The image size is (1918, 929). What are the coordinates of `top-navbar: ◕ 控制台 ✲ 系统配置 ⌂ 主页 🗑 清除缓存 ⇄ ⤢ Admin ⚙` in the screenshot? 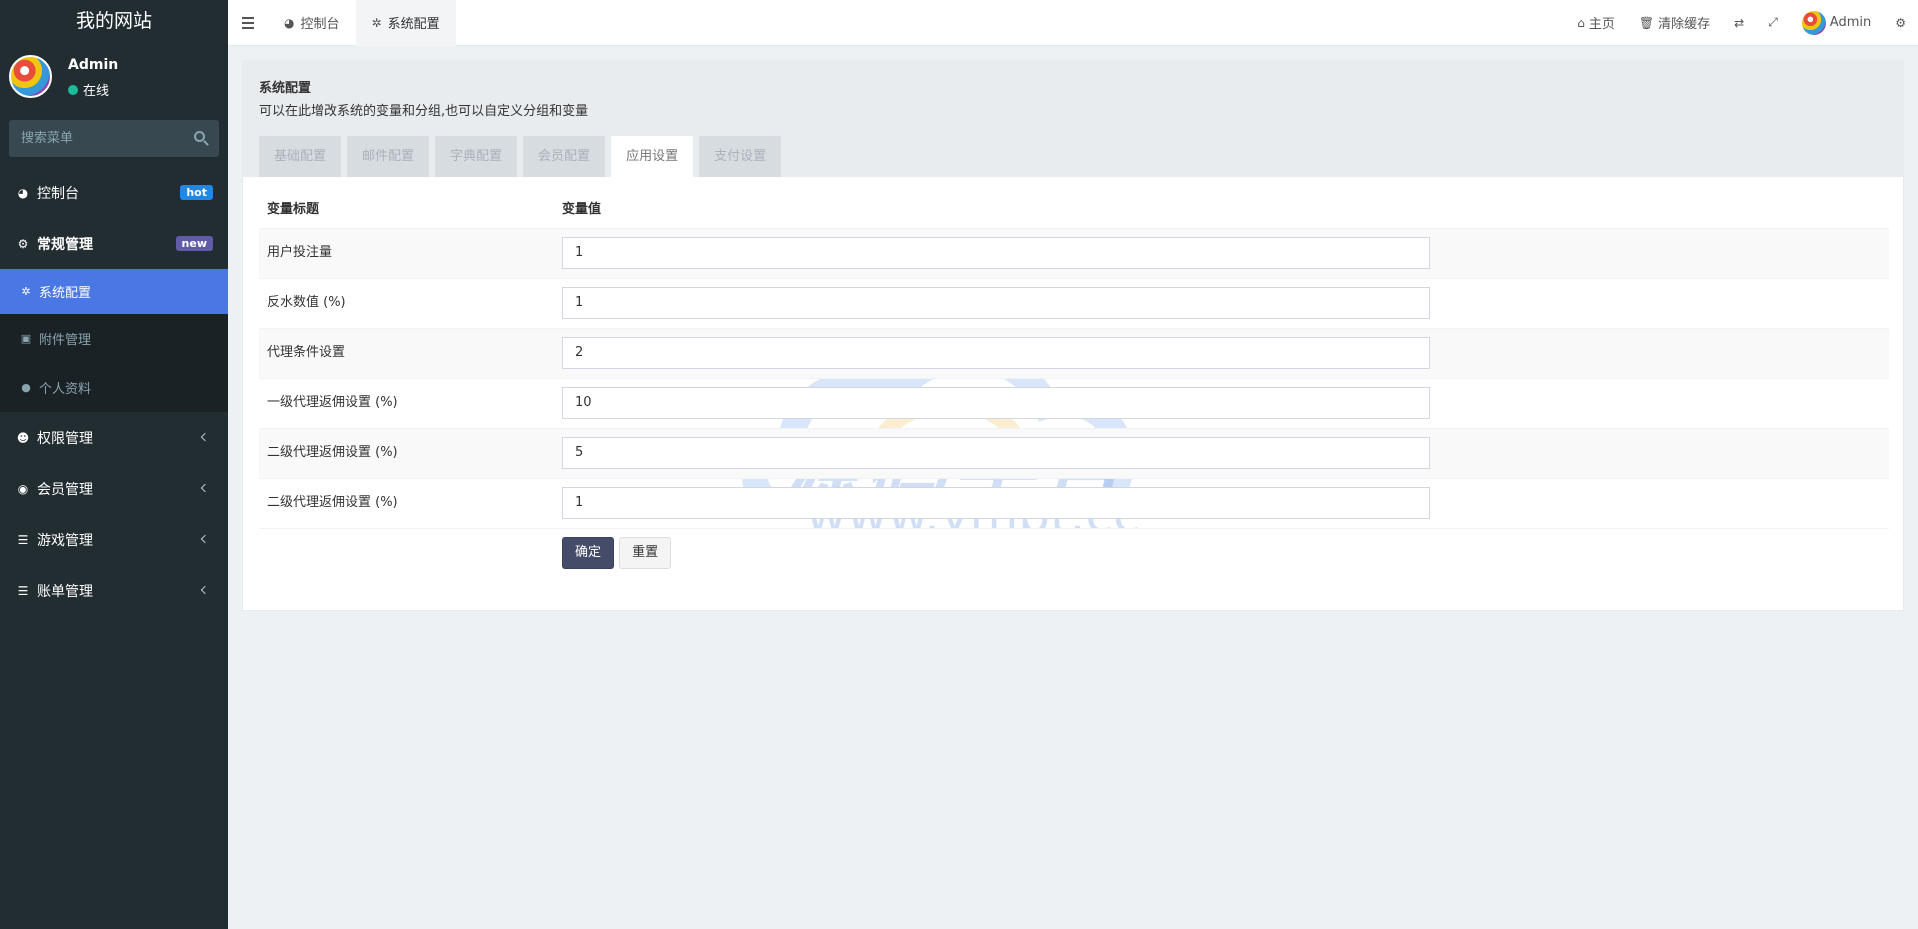 It's located at (1073, 23).